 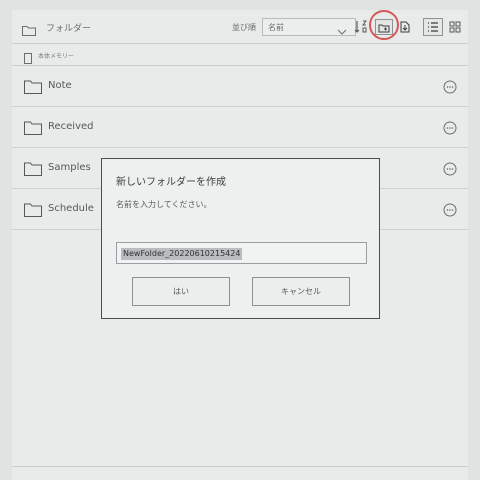 What do you see at coordinates (69, 29) in the screenshot?
I see `page-title: フォルダー` at bounding box center [69, 29].